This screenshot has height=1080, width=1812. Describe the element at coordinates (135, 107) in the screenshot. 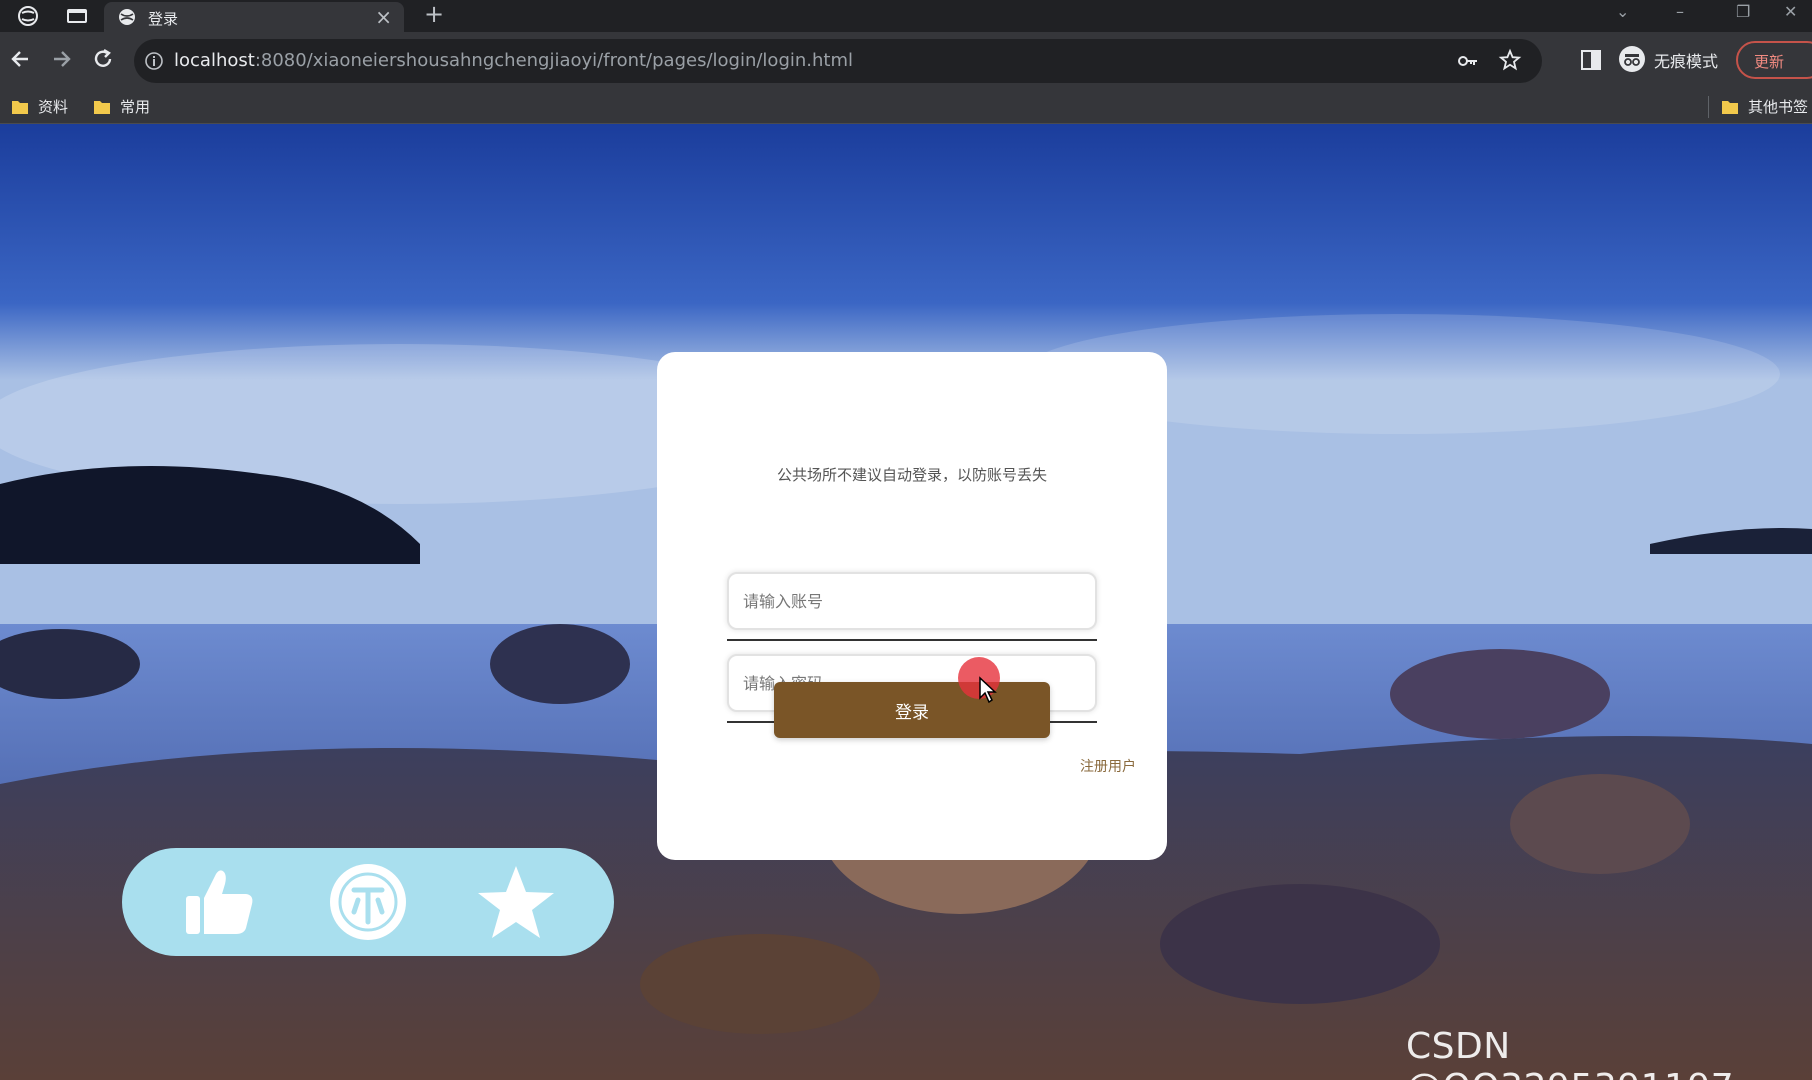

I see `bookmark-label: 常用` at that location.